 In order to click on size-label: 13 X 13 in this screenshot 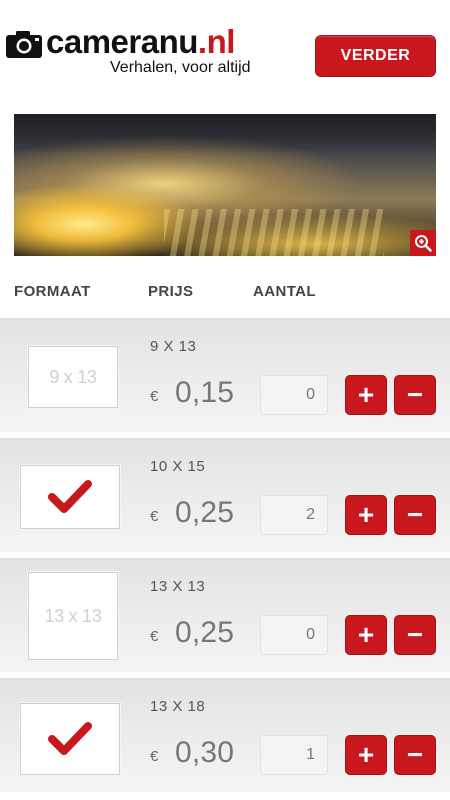, I will do `click(178, 586)`.